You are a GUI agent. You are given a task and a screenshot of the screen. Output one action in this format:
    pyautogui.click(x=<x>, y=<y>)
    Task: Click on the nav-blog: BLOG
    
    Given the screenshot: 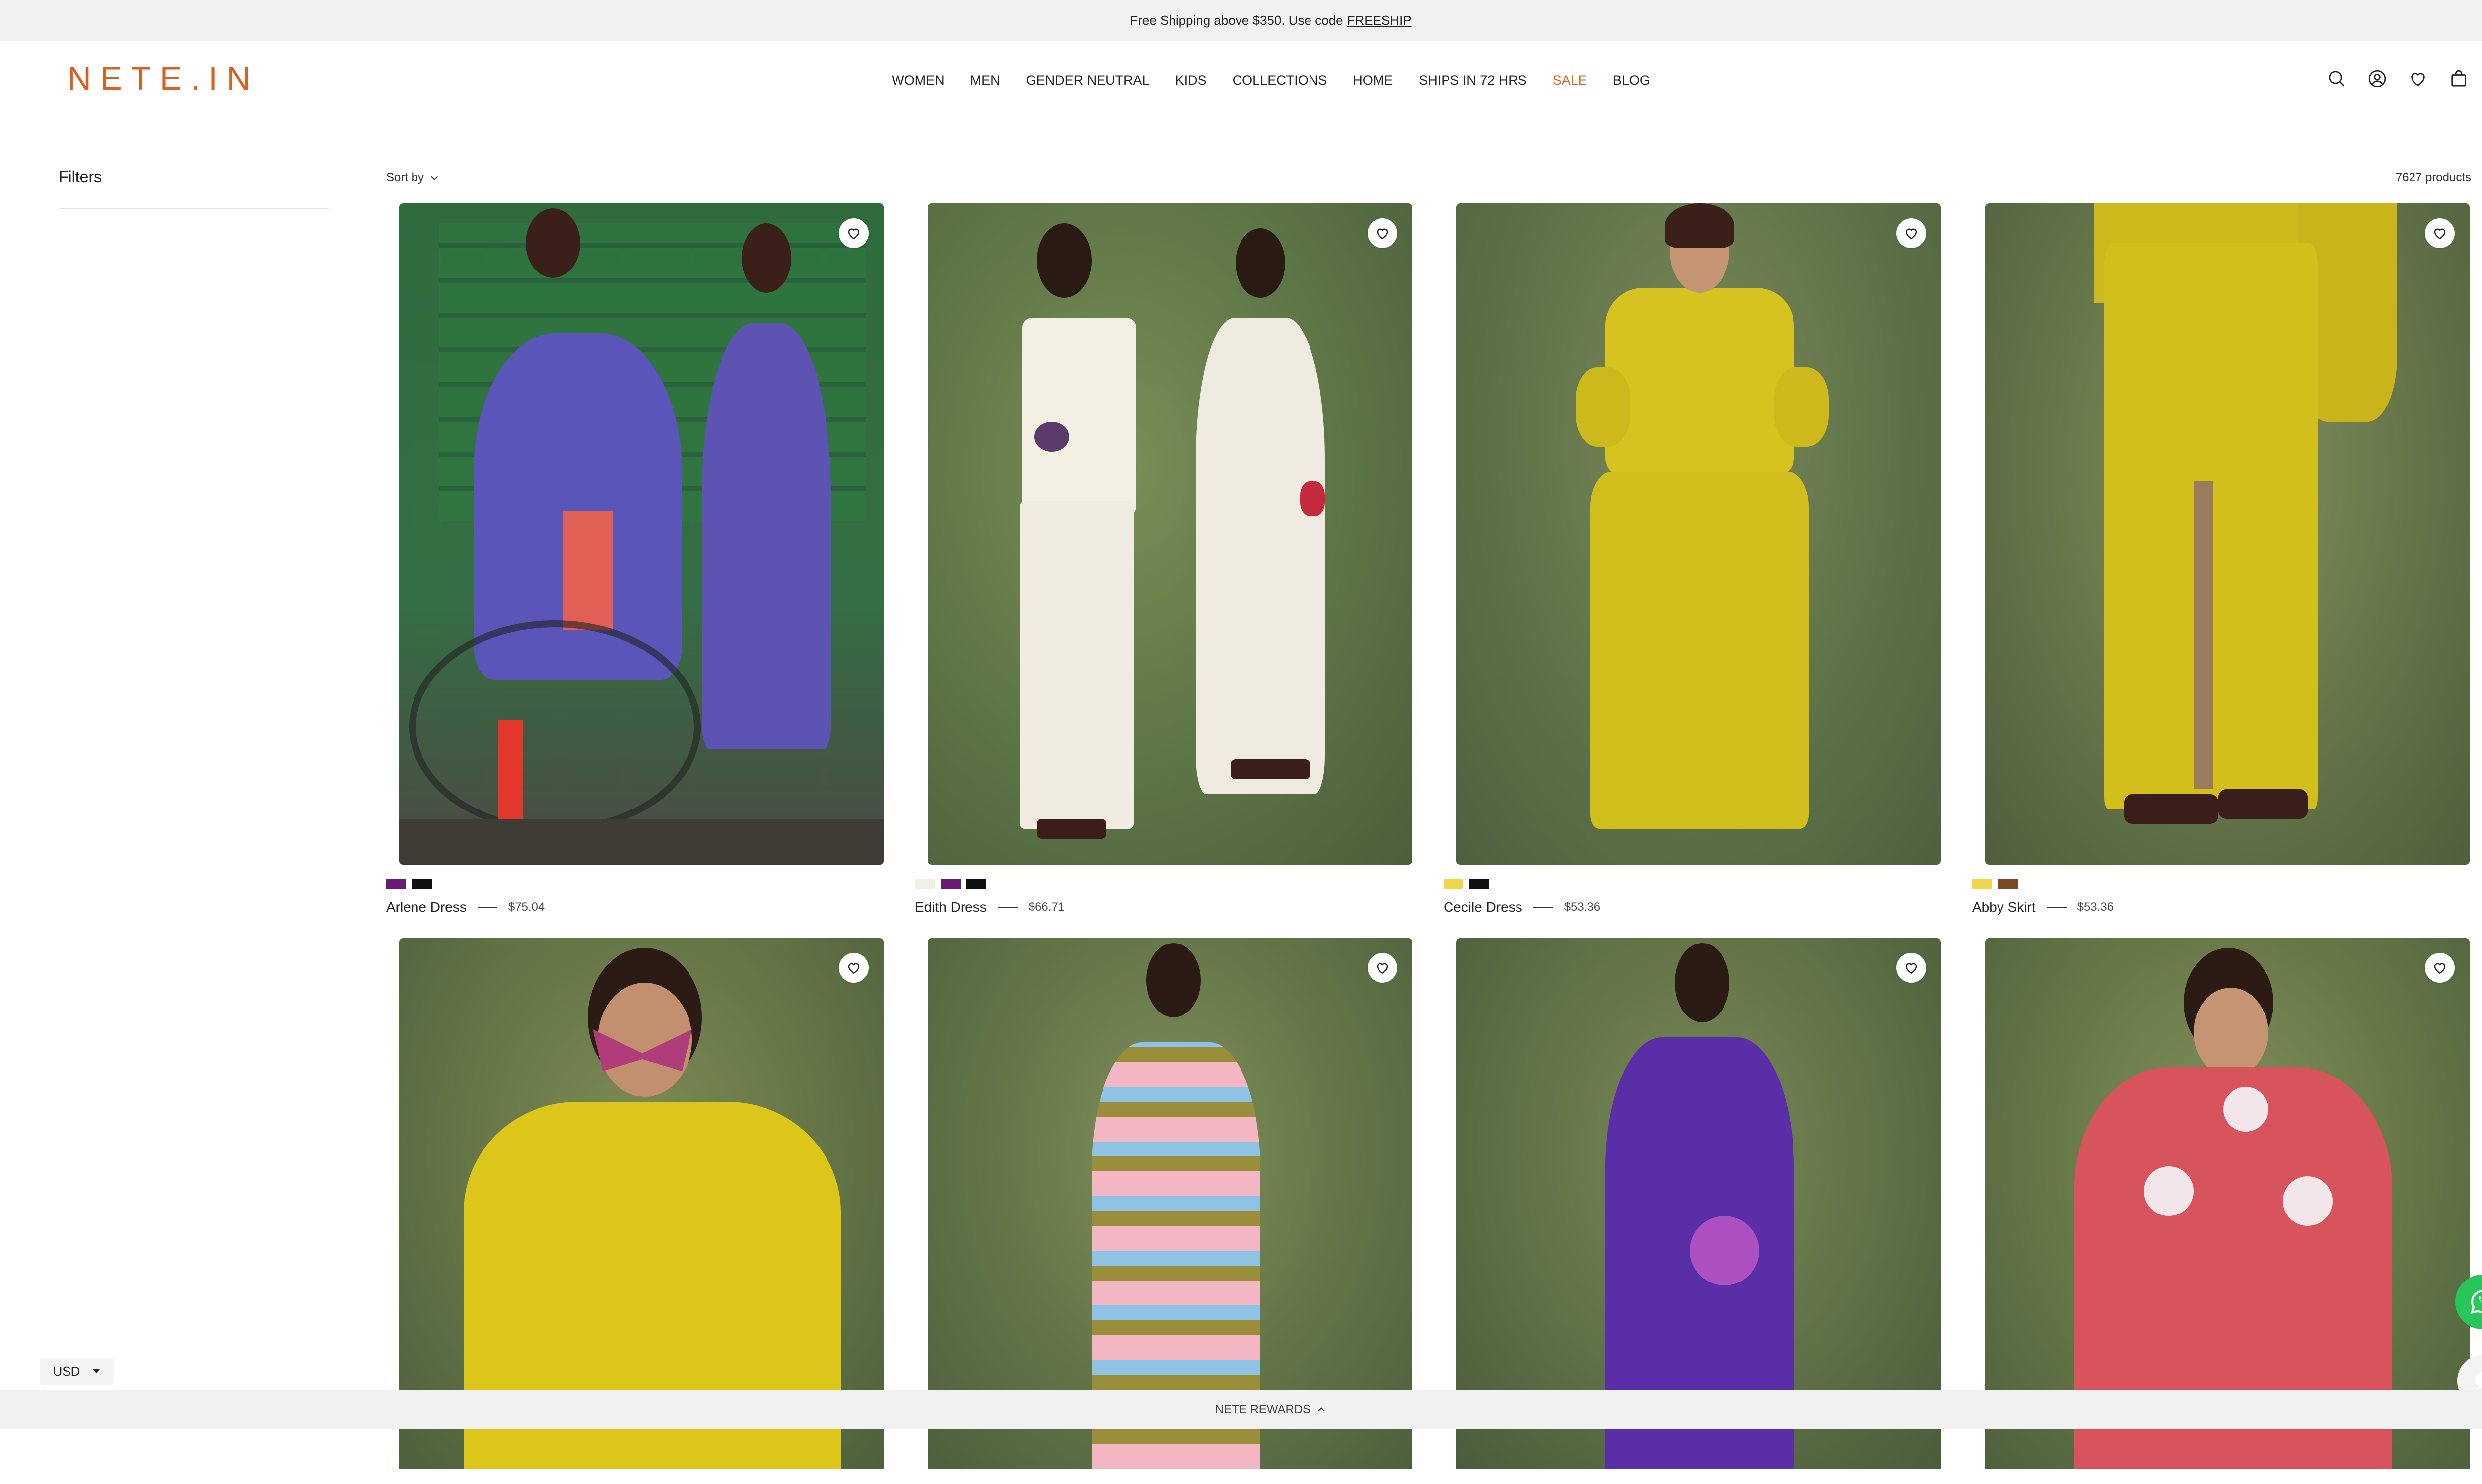 What is the action you would take?
    pyautogui.click(x=1632, y=80)
    